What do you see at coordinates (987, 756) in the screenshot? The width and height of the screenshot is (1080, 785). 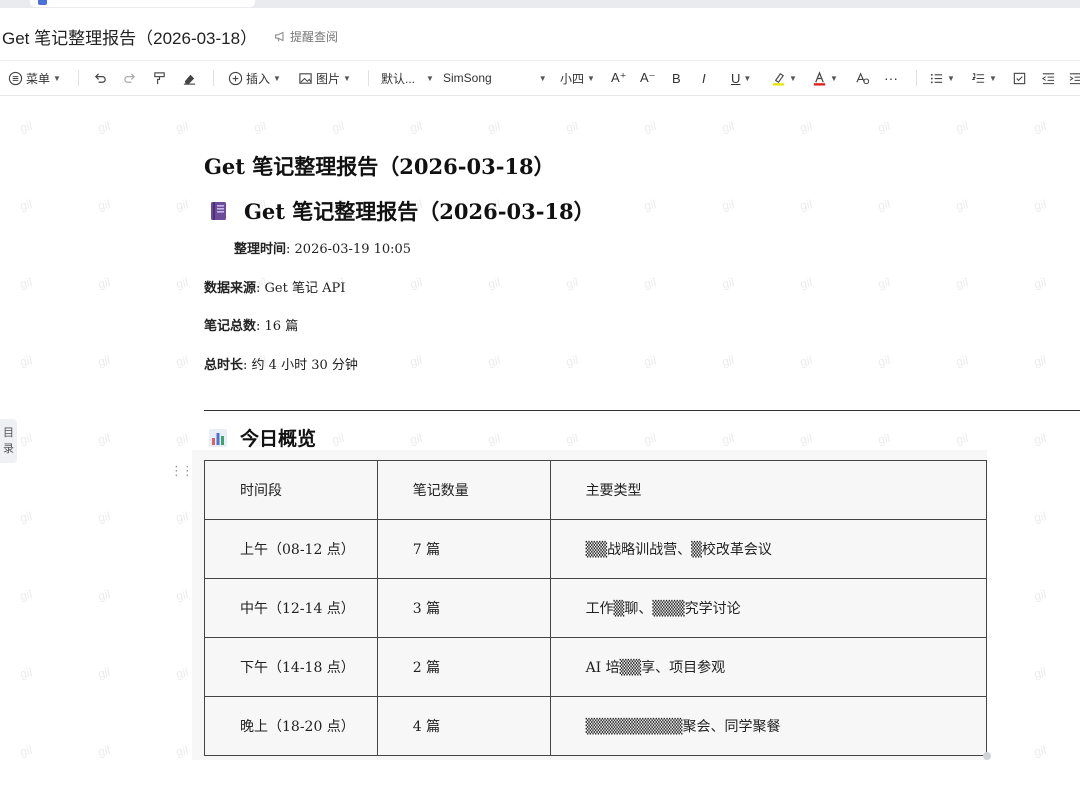 I see `table-resize-handle` at bounding box center [987, 756].